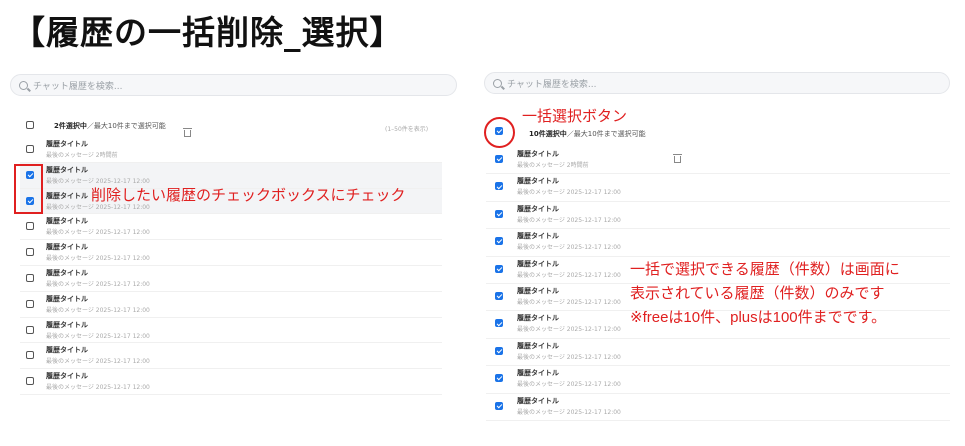 This screenshot has width=965, height=446. Describe the element at coordinates (757, 293) in the screenshot. I see `note-line: 表示されている履歴（件数）のみです` at that location.